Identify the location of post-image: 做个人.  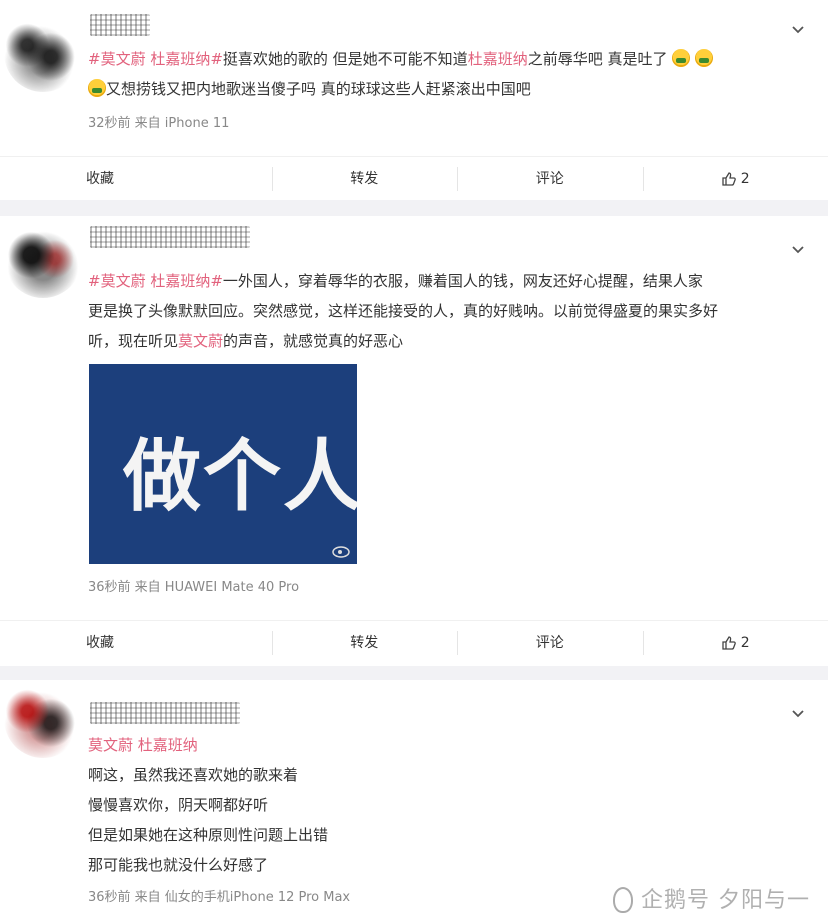
(223, 464).